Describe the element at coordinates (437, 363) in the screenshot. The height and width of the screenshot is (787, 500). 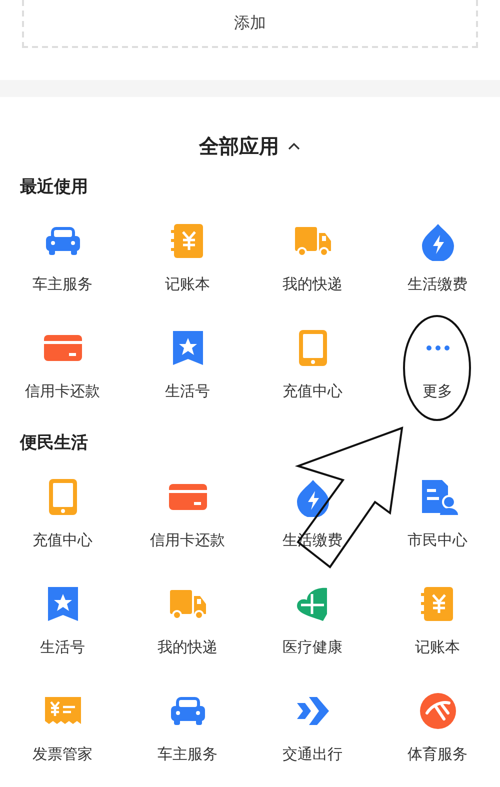
I see `app-tile: 更多` at that location.